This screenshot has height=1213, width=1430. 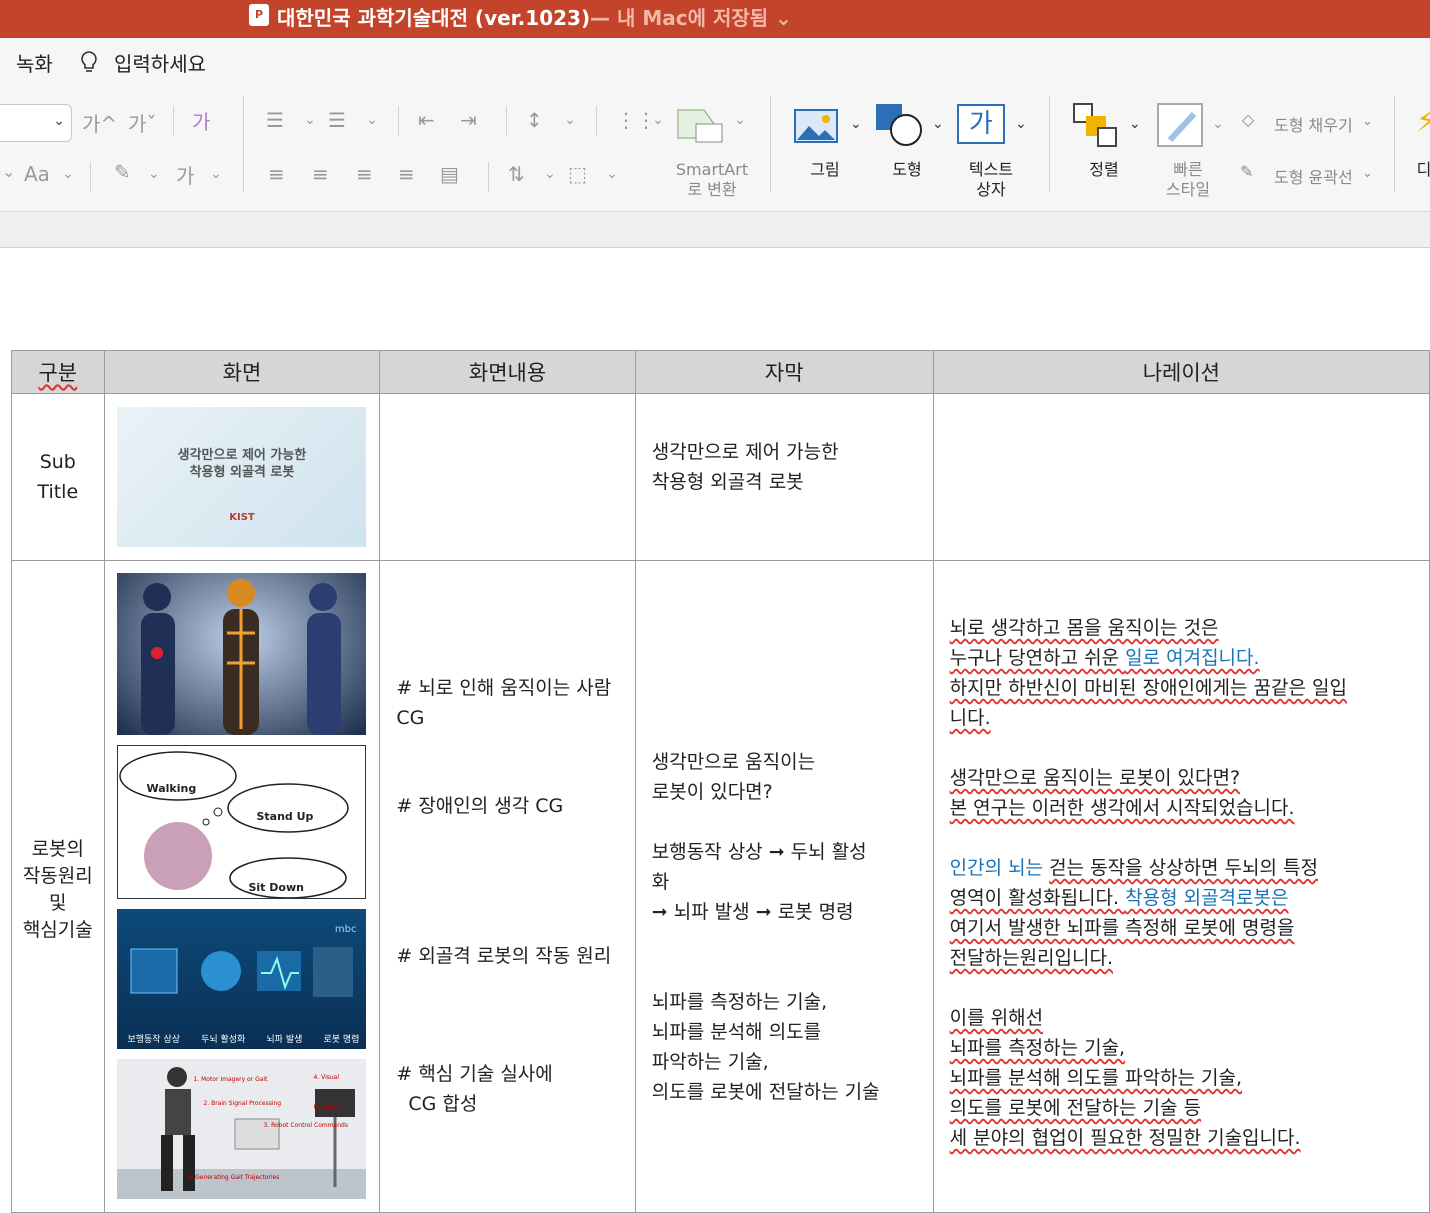 I want to click on human-bodies-image, so click(x=241, y=657).